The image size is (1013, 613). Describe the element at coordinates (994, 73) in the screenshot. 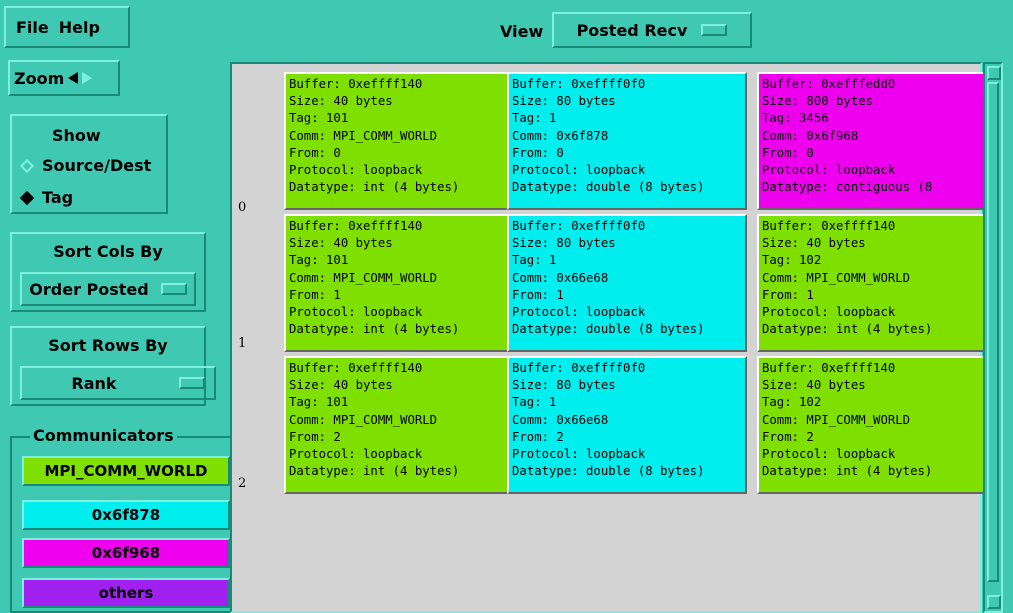

I see `scroll-up-arrow-icon` at that location.